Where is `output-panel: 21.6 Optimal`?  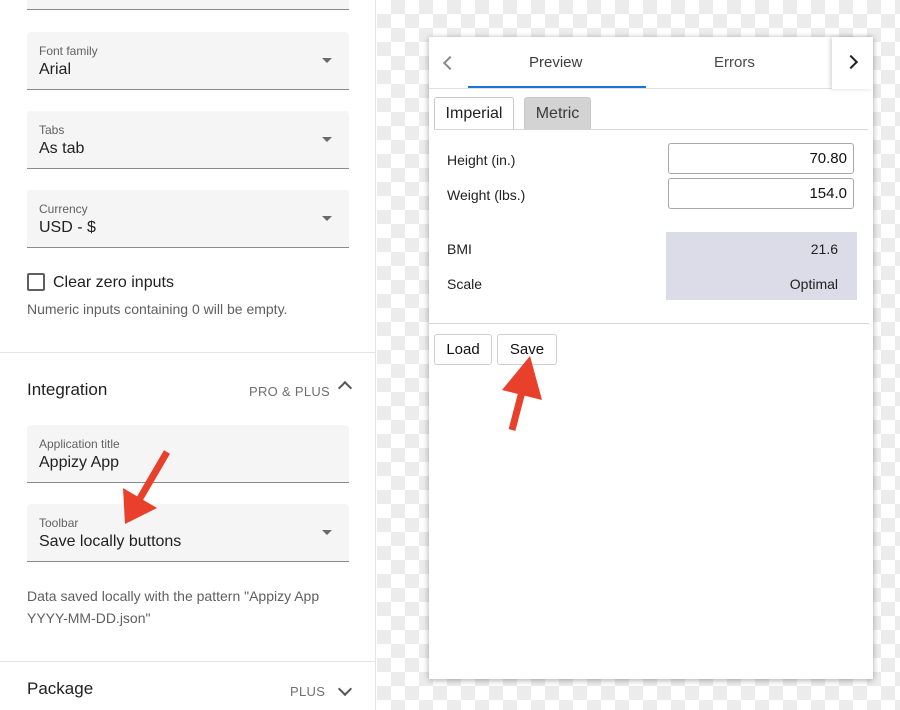
output-panel: 21.6 Optimal is located at coordinates (761, 266).